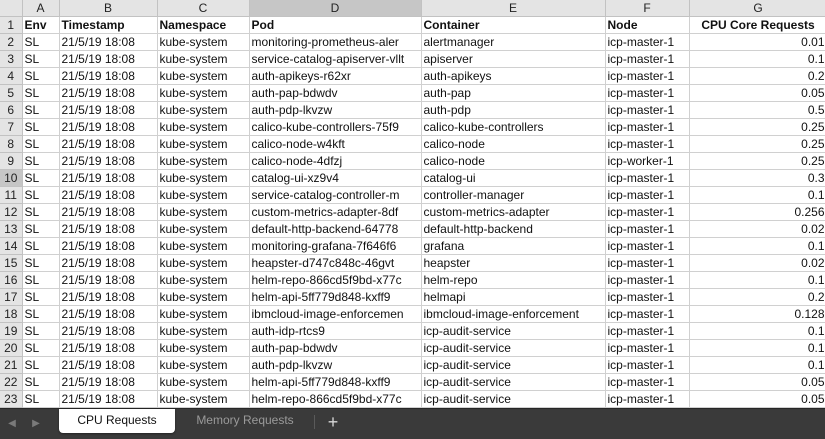 This screenshot has width=825, height=439. Describe the element at coordinates (11, 127) in the screenshot. I see `row-number: 7` at that location.